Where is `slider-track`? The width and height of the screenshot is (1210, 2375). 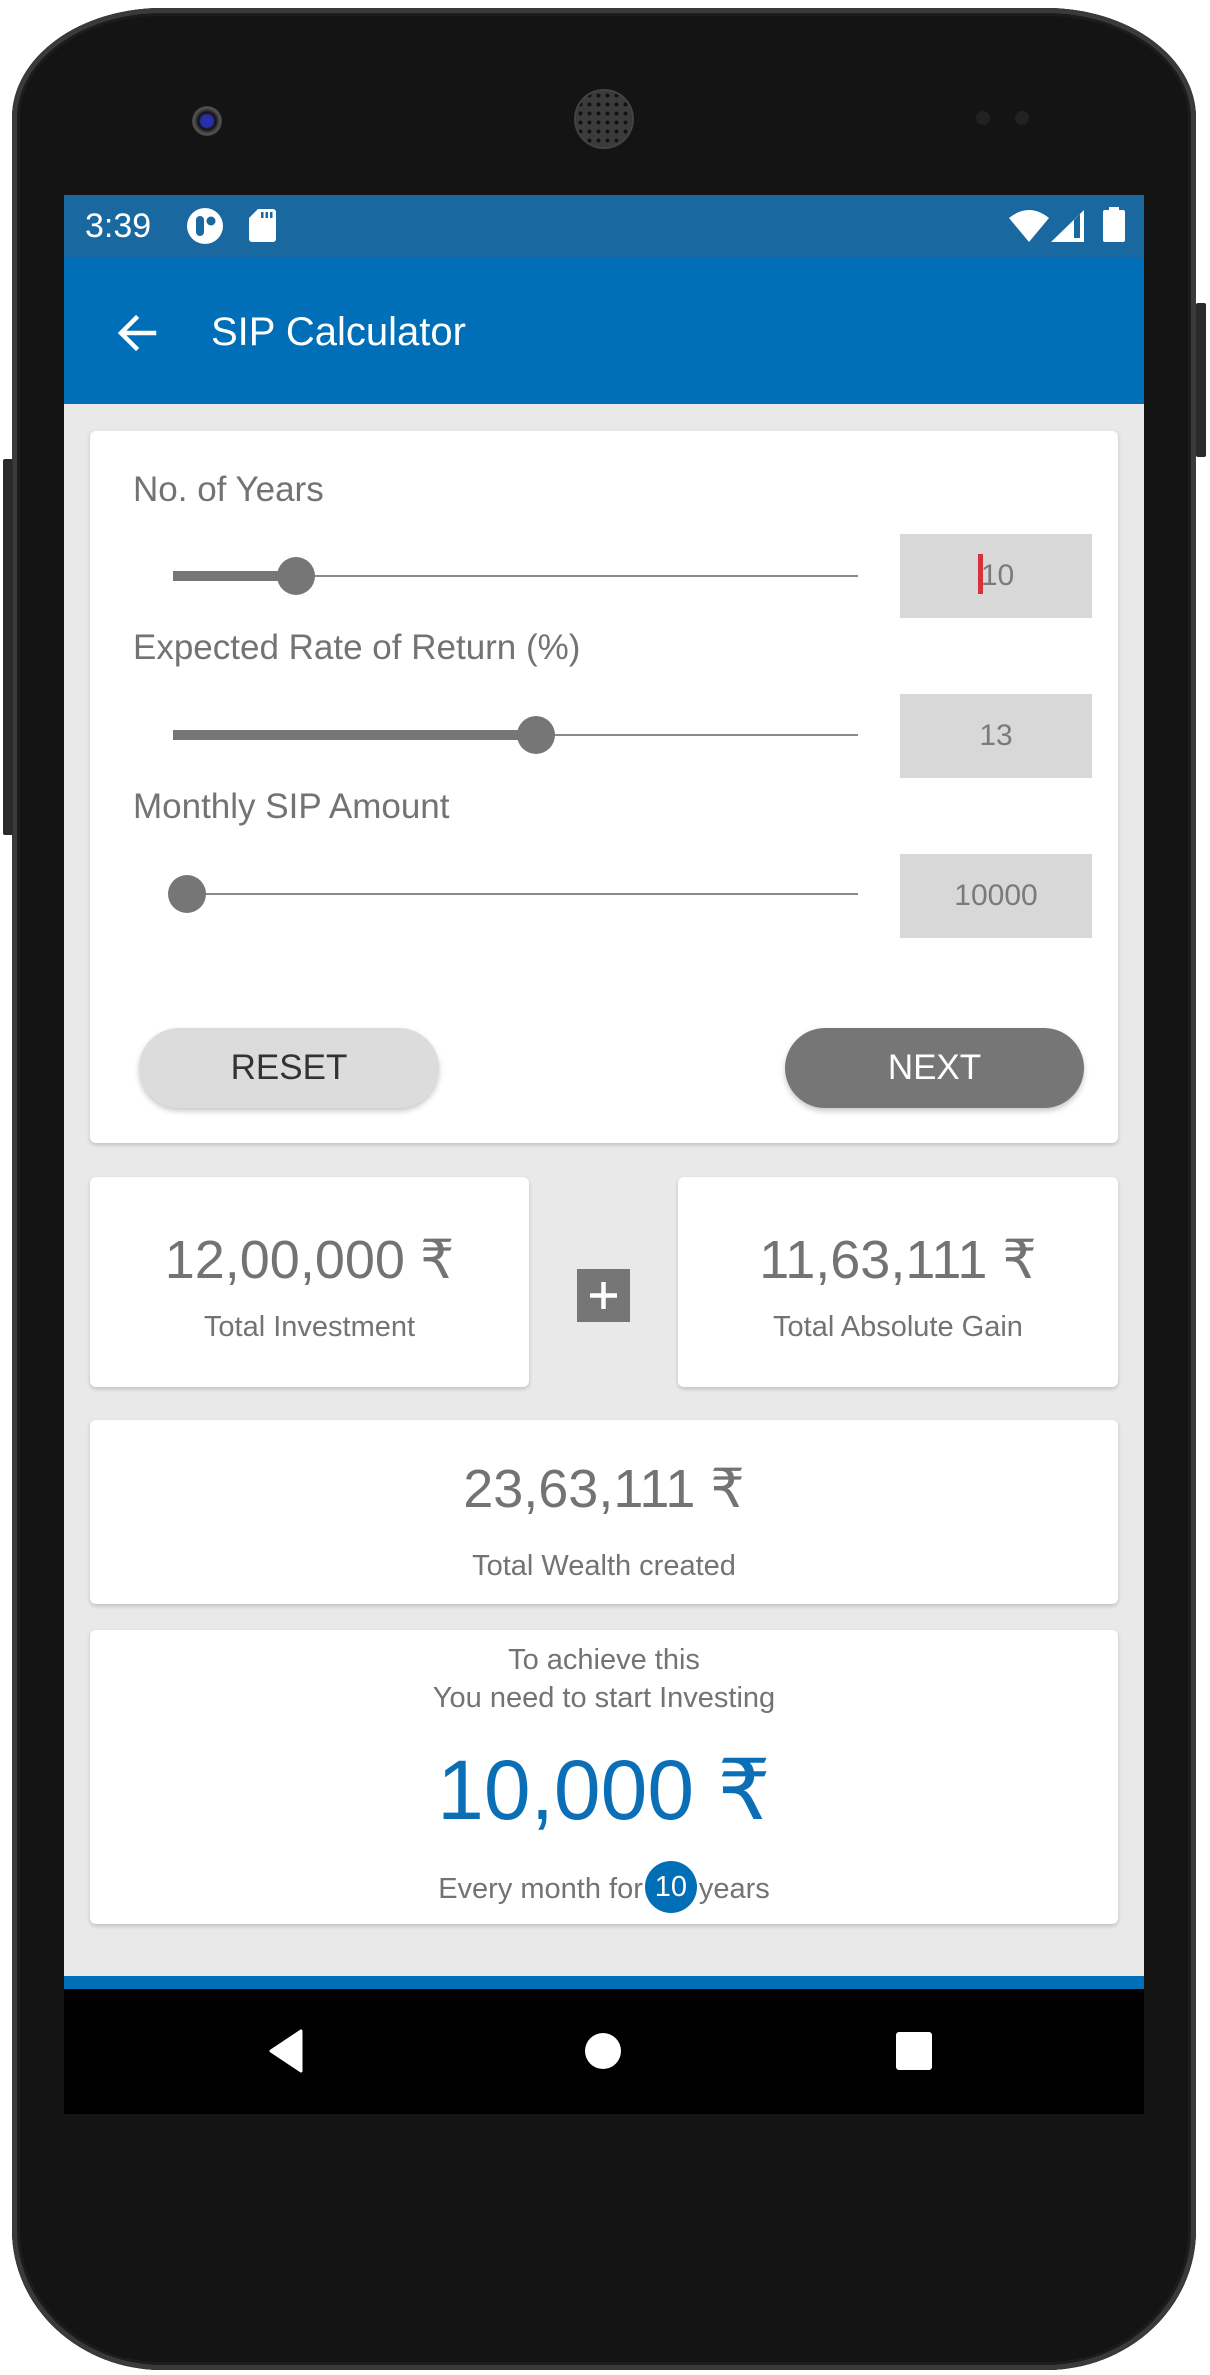
slider-track is located at coordinates (515, 894).